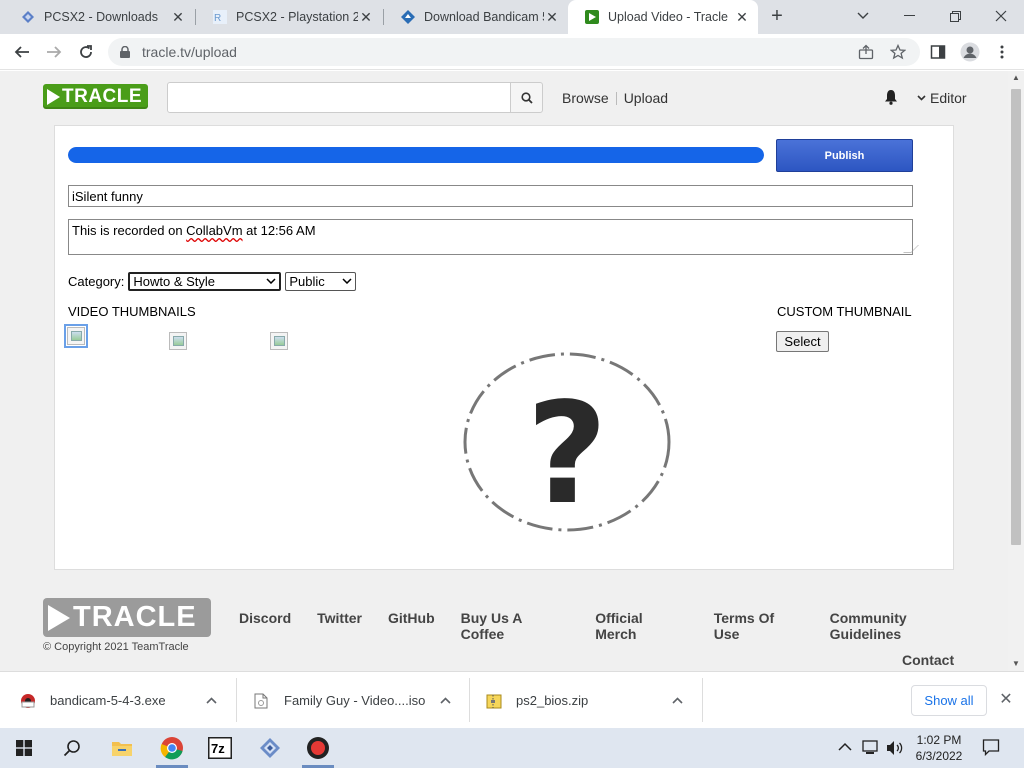 Image resolution: width=1024 pixels, height=768 pixels. Describe the element at coordinates (214, 230) in the screenshot. I see `description-misspelled-word: CollabVm` at that location.